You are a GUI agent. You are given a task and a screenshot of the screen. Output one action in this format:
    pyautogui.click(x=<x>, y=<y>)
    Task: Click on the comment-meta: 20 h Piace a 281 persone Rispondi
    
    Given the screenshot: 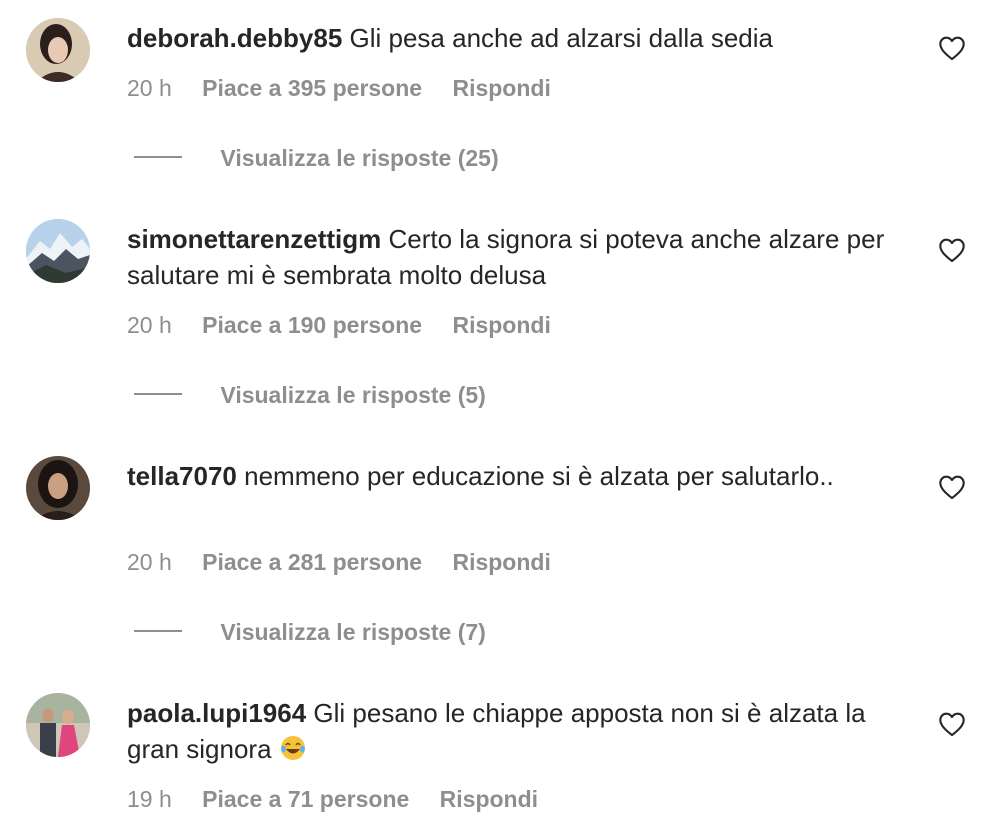 What is the action you would take?
    pyautogui.click(x=339, y=562)
    